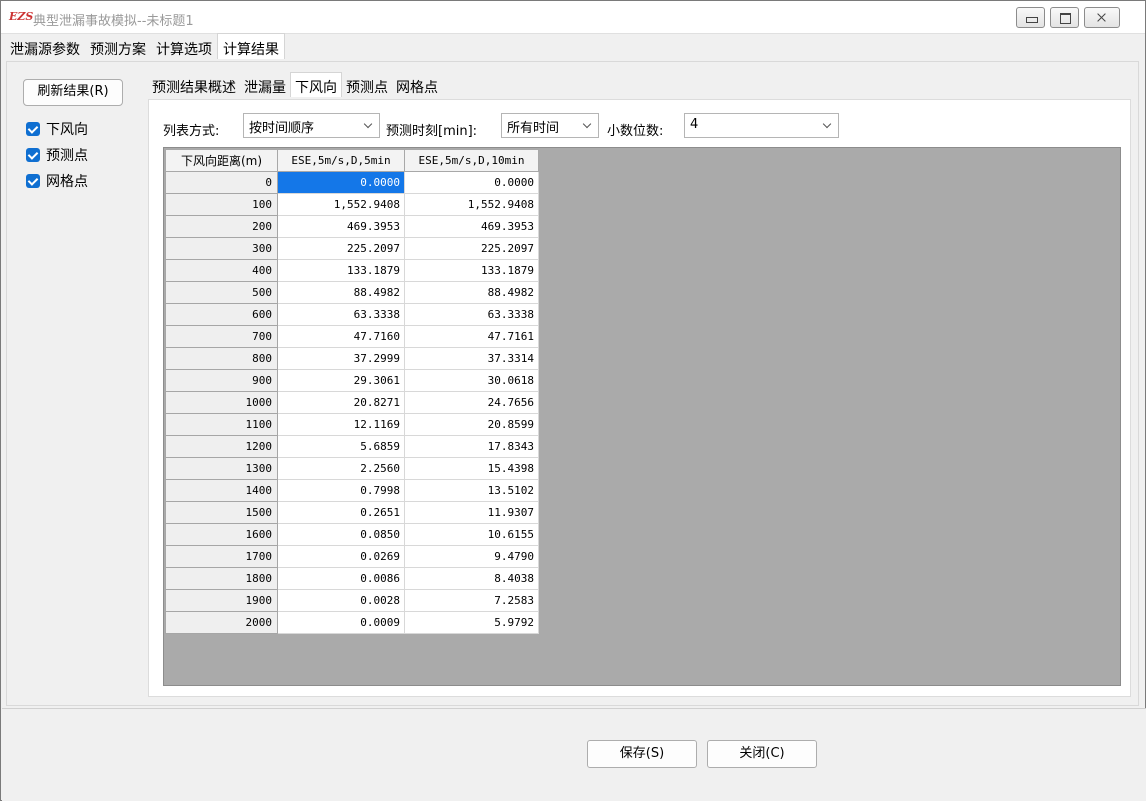  Describe the element at coordinates (221, 336) in the screenshot. I see `distance-cell: 700` at that location.